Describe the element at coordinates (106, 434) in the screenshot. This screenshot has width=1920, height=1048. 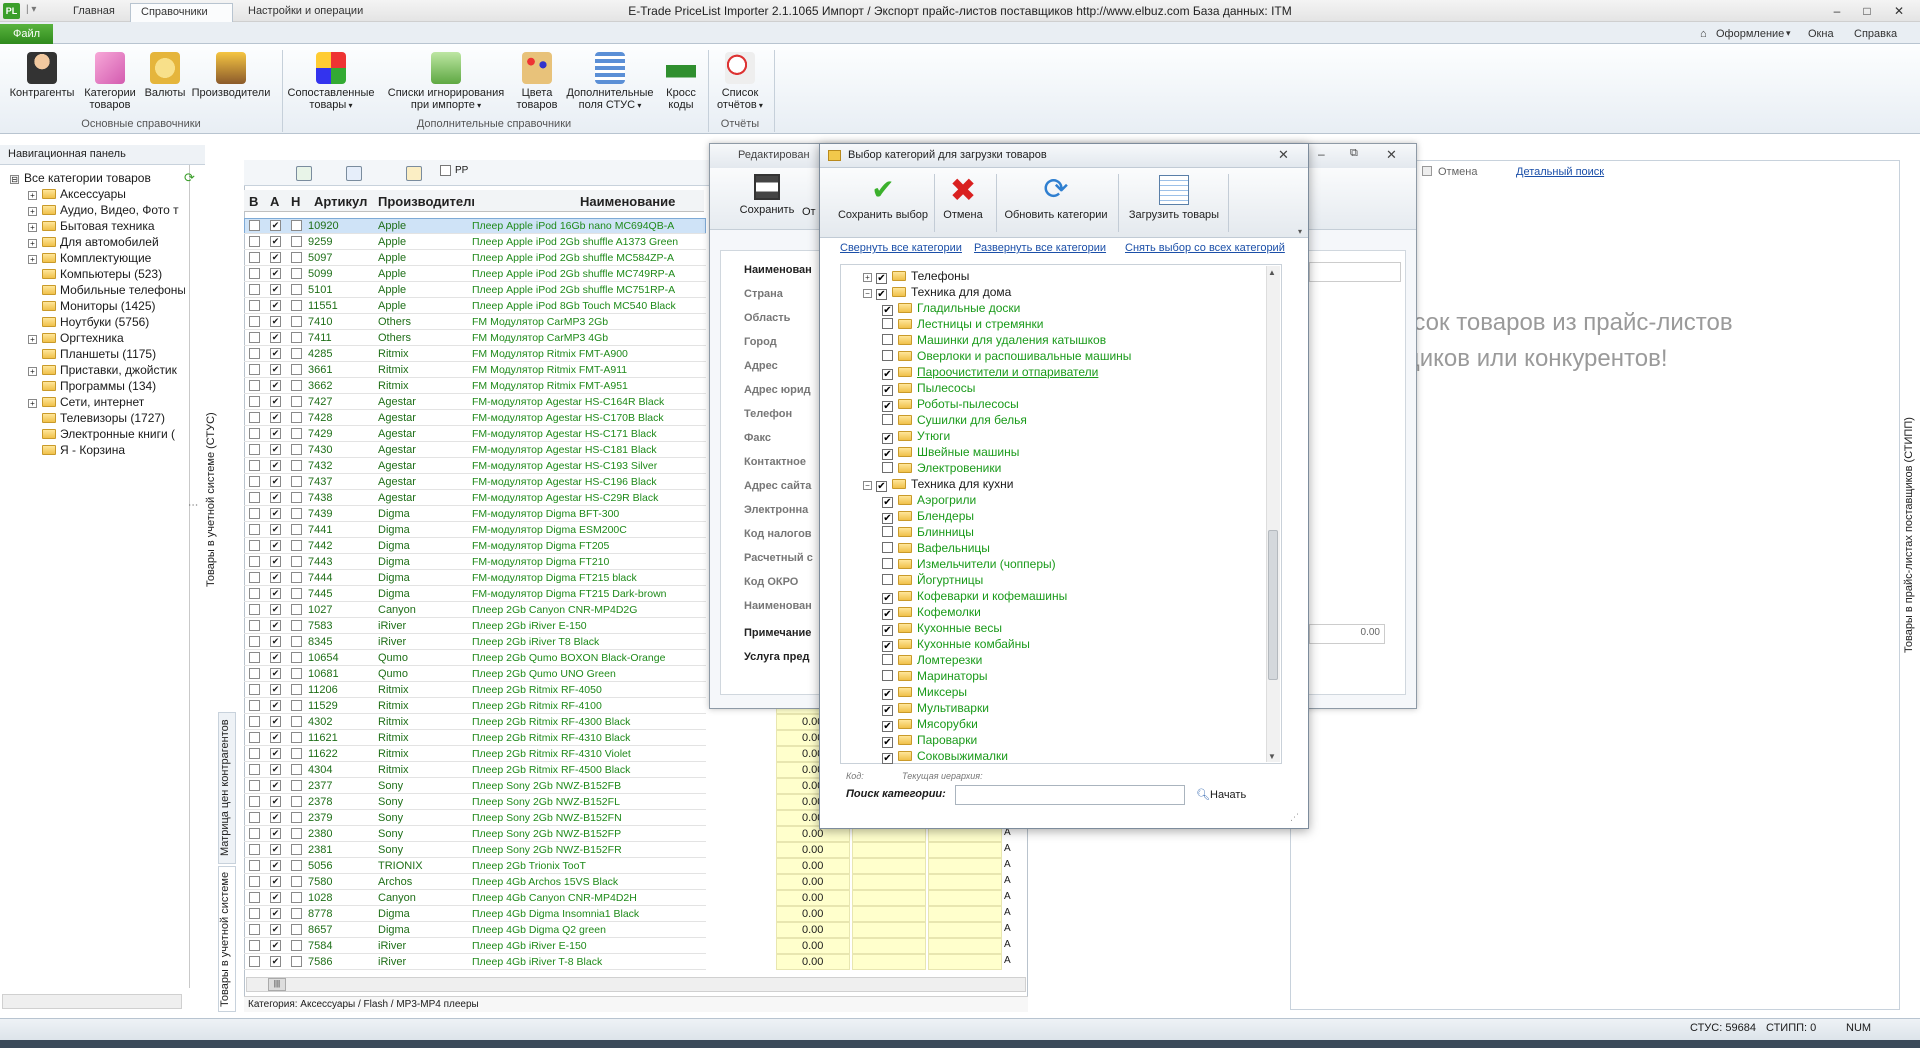
I see `nav-tree-item: Электронные книги (` at that location.